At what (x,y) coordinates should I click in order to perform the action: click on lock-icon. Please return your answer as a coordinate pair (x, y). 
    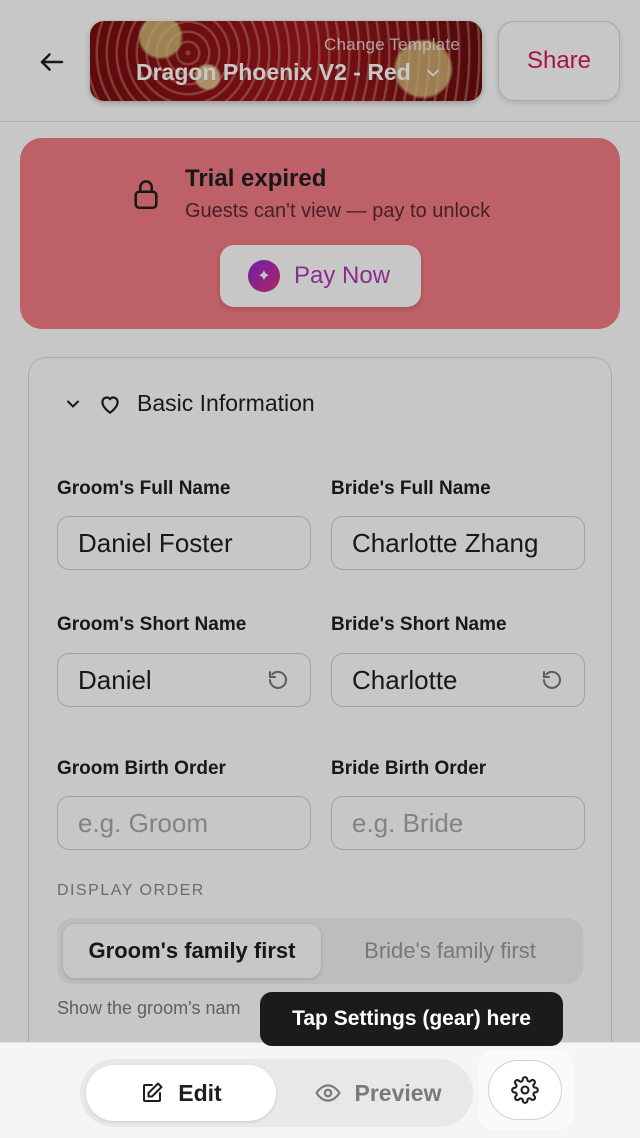
    Looking at the image, I should click on (146, 194).